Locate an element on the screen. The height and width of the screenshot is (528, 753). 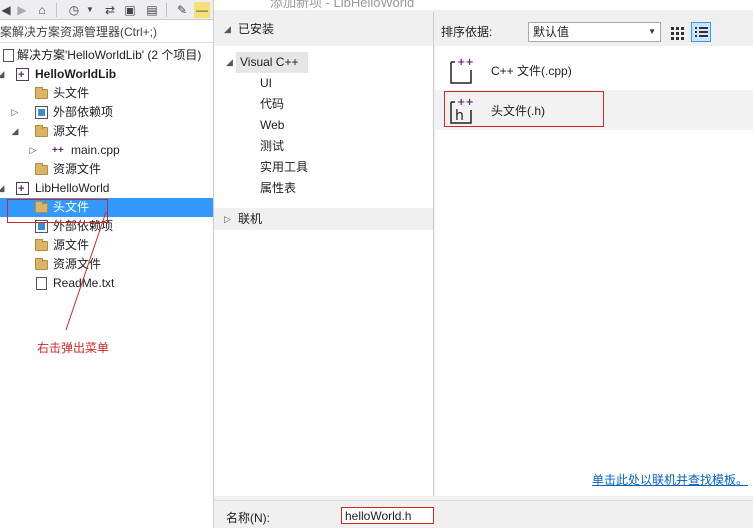
tree-item-solution: 解决方案'HelloWorldLib' (2 个项目) is located at coordinates (106, 55).